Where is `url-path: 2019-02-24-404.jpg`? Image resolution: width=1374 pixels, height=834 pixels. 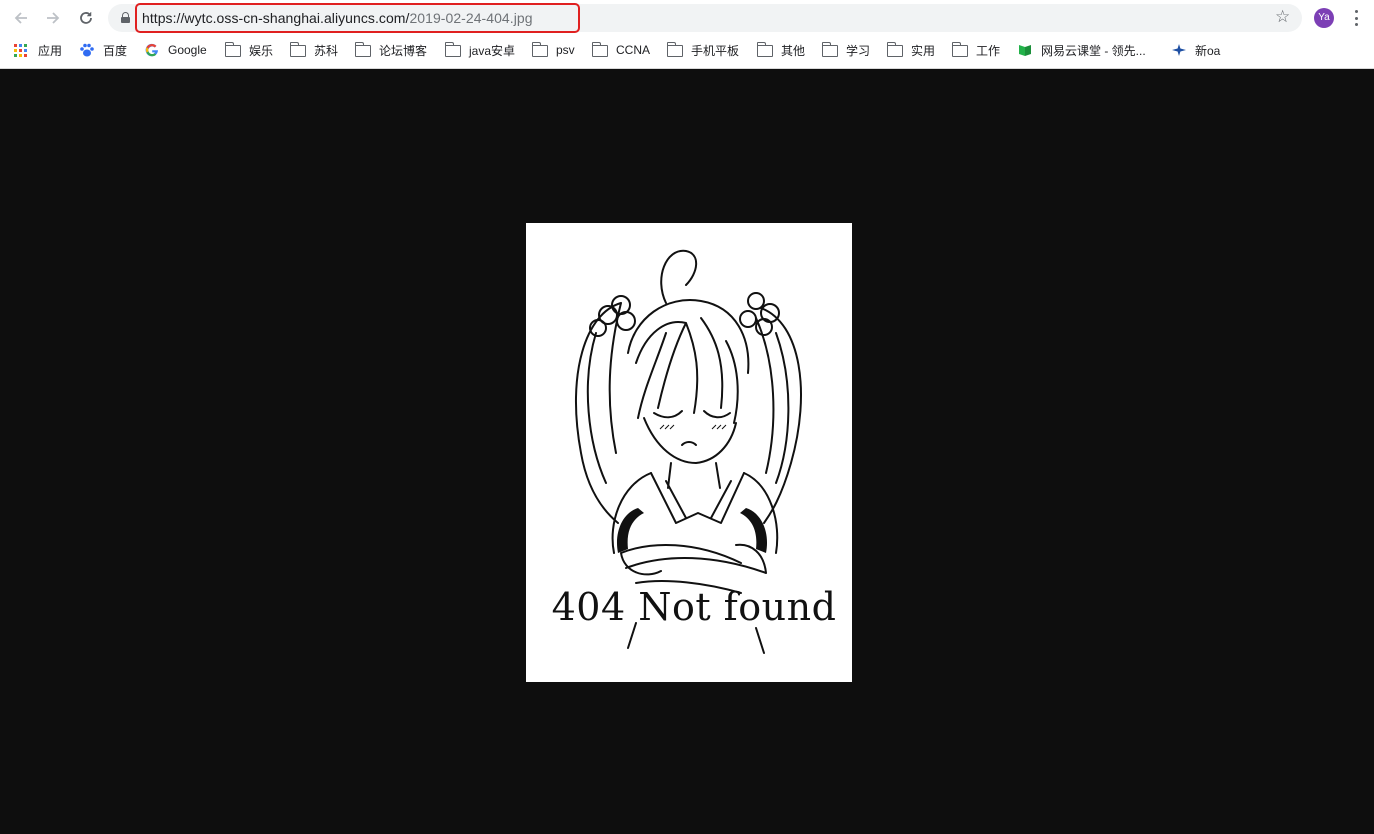
url-path: 2019-02-24-404.jpg is located at coordinates (471, 18).